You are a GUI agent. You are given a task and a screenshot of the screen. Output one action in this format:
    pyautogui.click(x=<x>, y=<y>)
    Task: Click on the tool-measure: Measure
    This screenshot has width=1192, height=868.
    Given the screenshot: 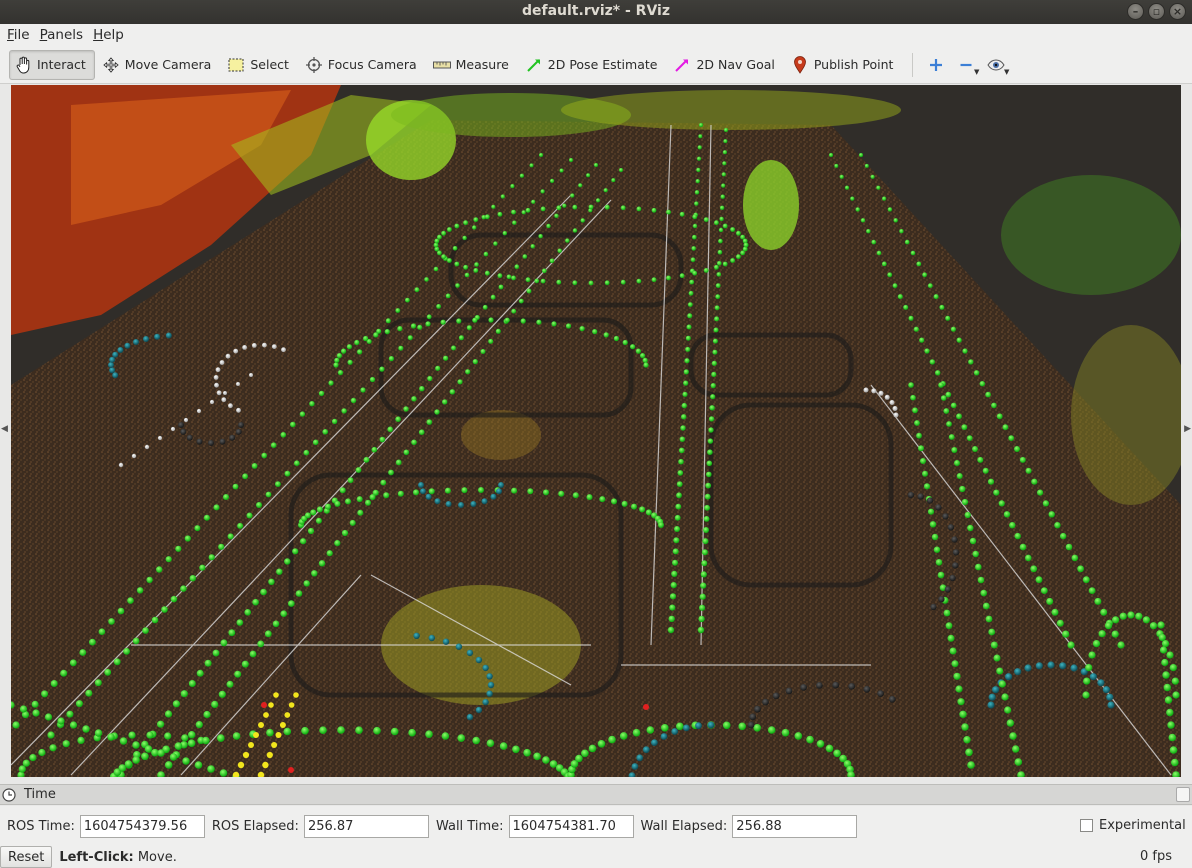 What is the action you would take?
    pyautogui.click(x=473, y=65)
    